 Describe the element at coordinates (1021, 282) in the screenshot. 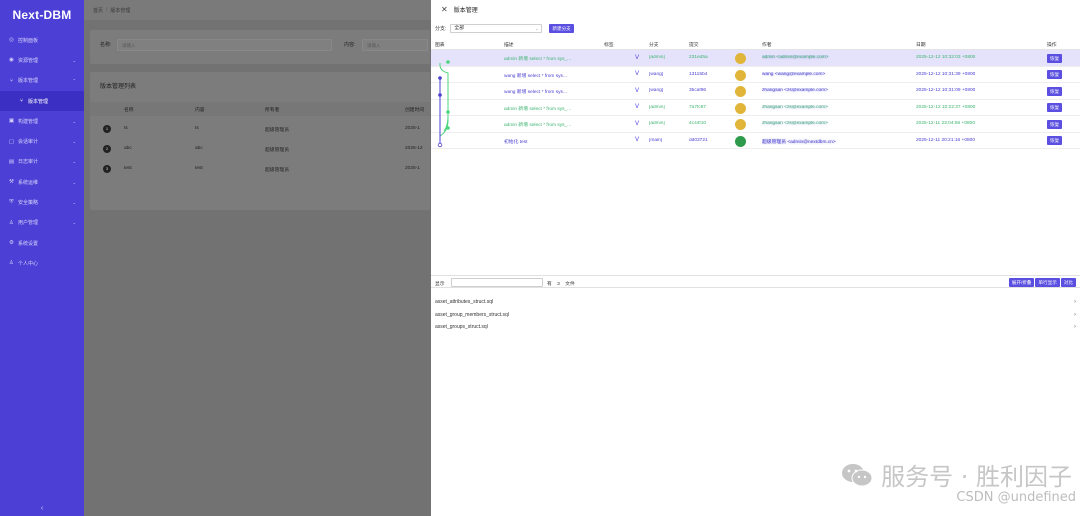

I see `expand-collapse-button: 展开/折叠` at that location.